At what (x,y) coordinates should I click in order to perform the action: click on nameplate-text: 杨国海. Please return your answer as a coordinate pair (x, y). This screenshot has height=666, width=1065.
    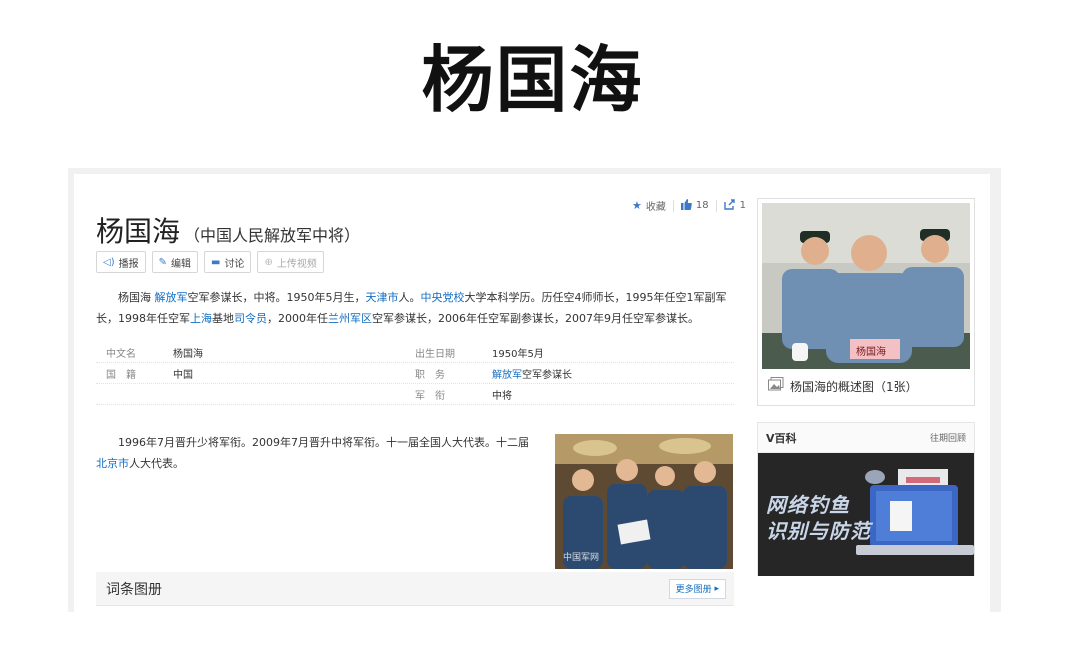
    Looking at the image, I should click on (871, 352).